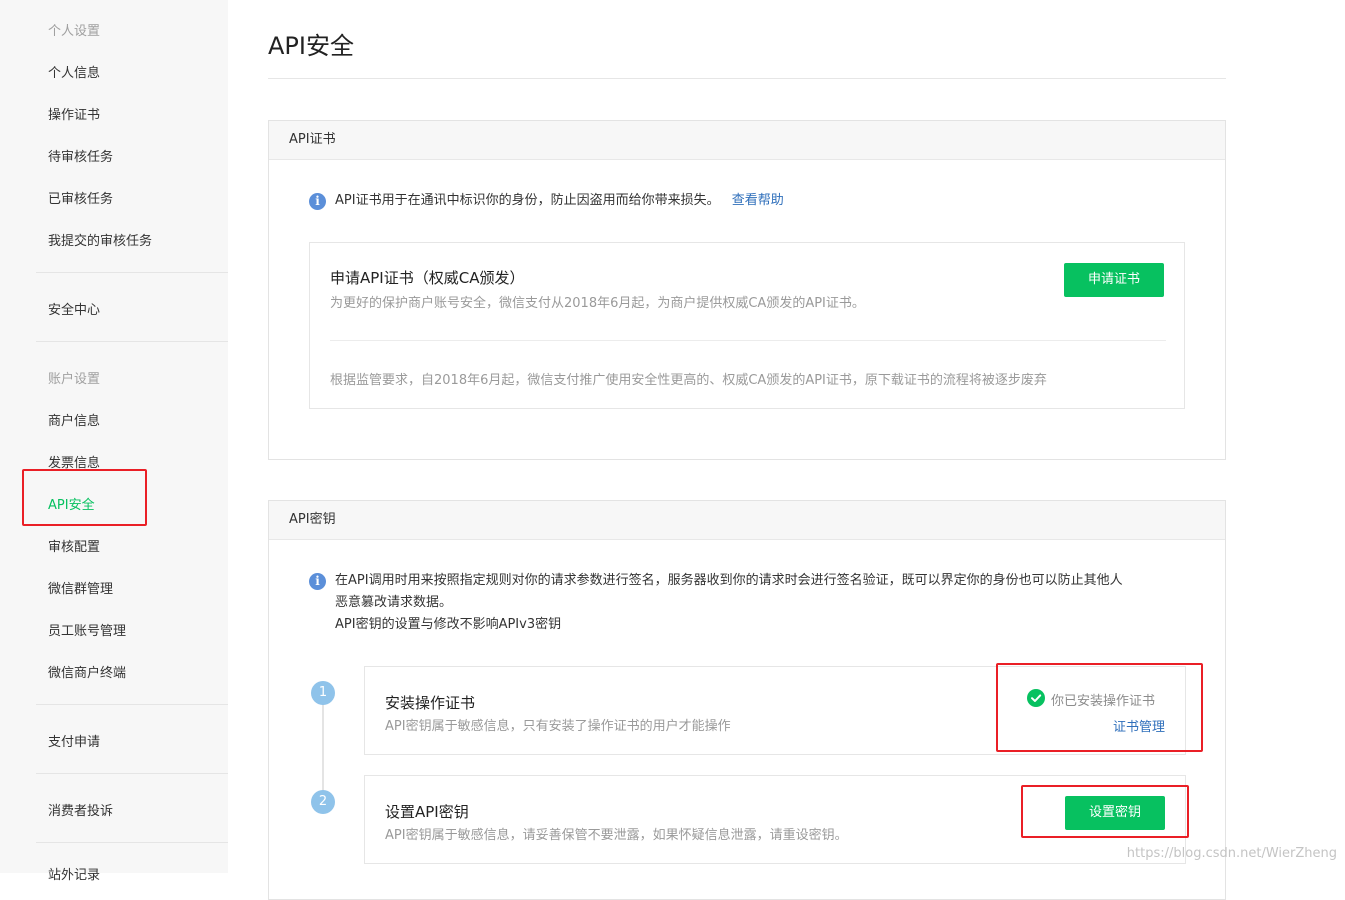 The height and width of the screenshot is (900, 1345). What do you see at coordinates (74, 419) in the screenshot?
I see `sidebar-item-merchant-info: 商户信息` at bounding box center [74, 419].